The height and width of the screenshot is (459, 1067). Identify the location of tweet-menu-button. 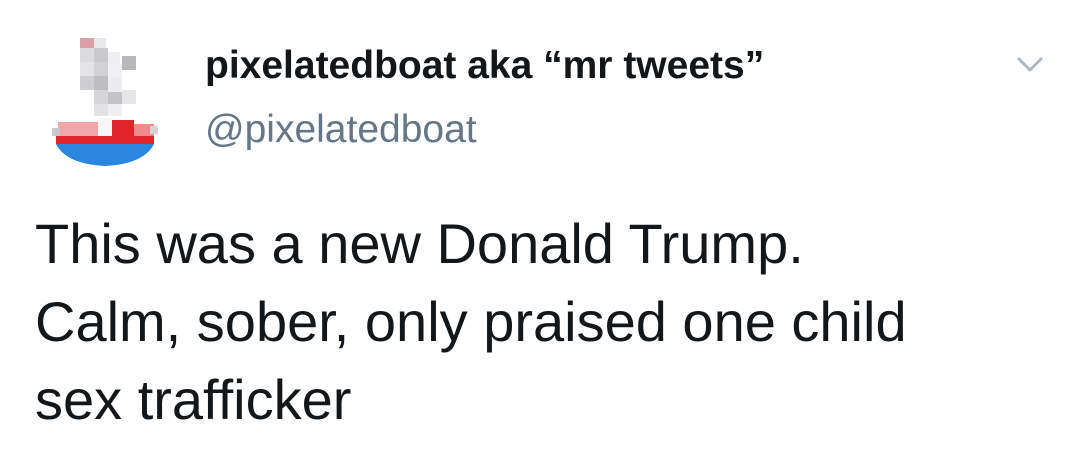
(1030, 65).